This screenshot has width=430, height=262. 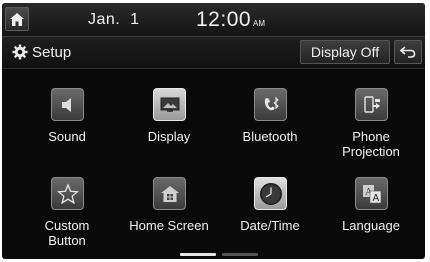 I want to click on page-indicator-active, so click(x=198, y=254).